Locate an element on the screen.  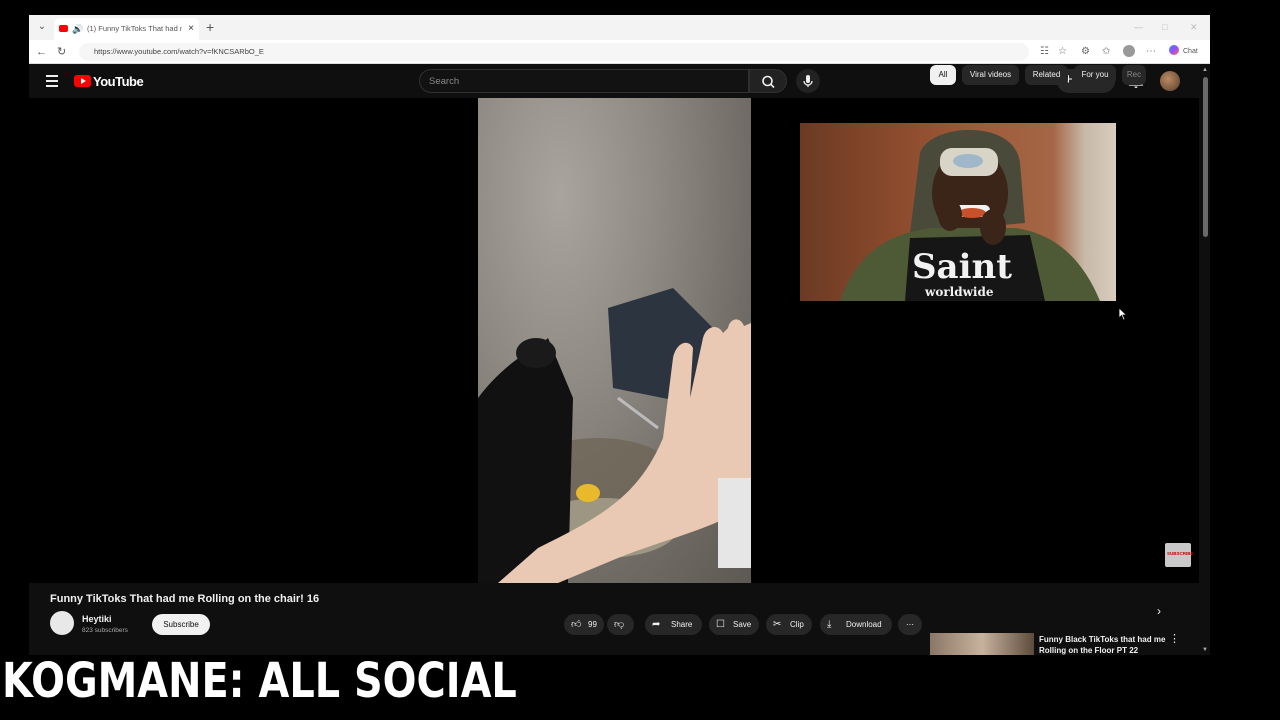
account-avatar is located at coordinates (1170, 81).